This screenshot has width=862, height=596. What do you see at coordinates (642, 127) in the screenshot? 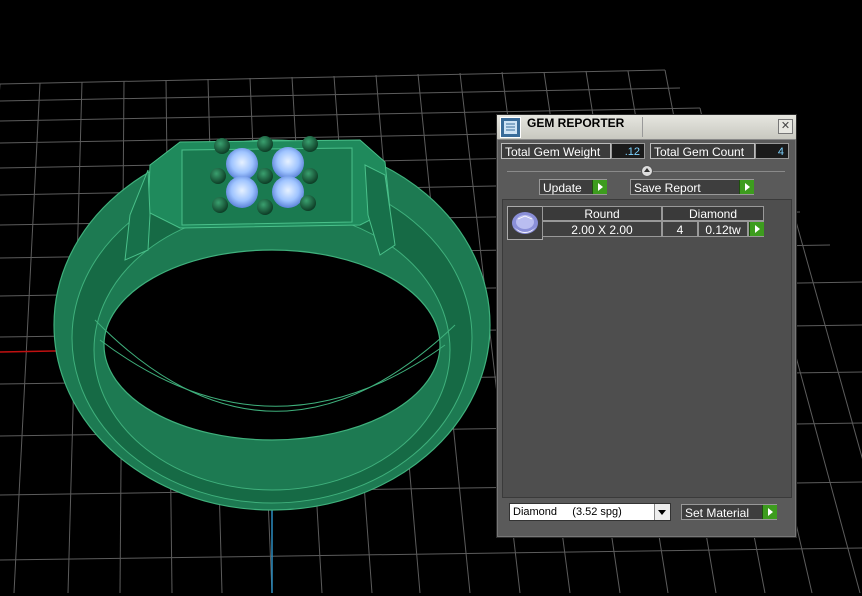
I see `titlebar-divider` at bounding box center [642, 127].